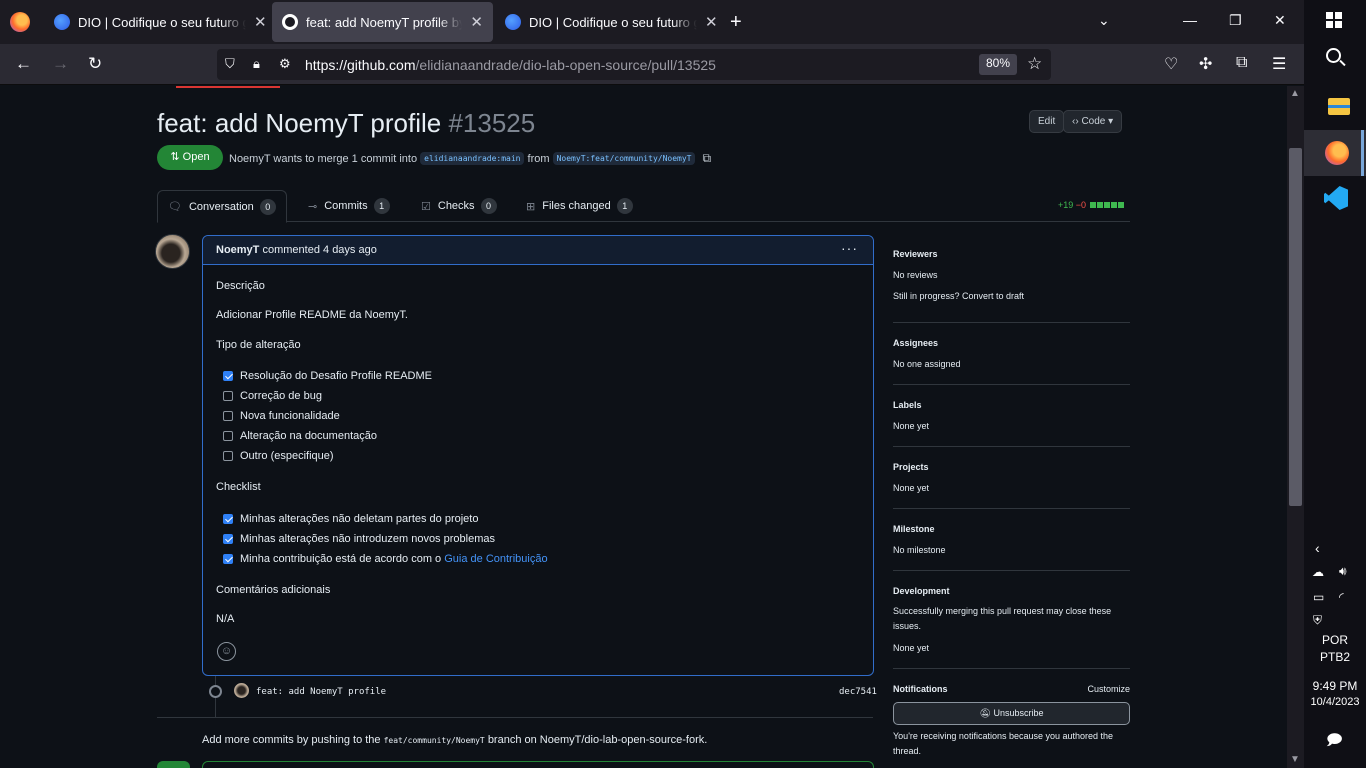 The image size is (1366, 768). What do you see at coordinates (472, 158) in the screenshot?
I see `base-branch: elidianaandrade:main` at bounding box center [472, 158].